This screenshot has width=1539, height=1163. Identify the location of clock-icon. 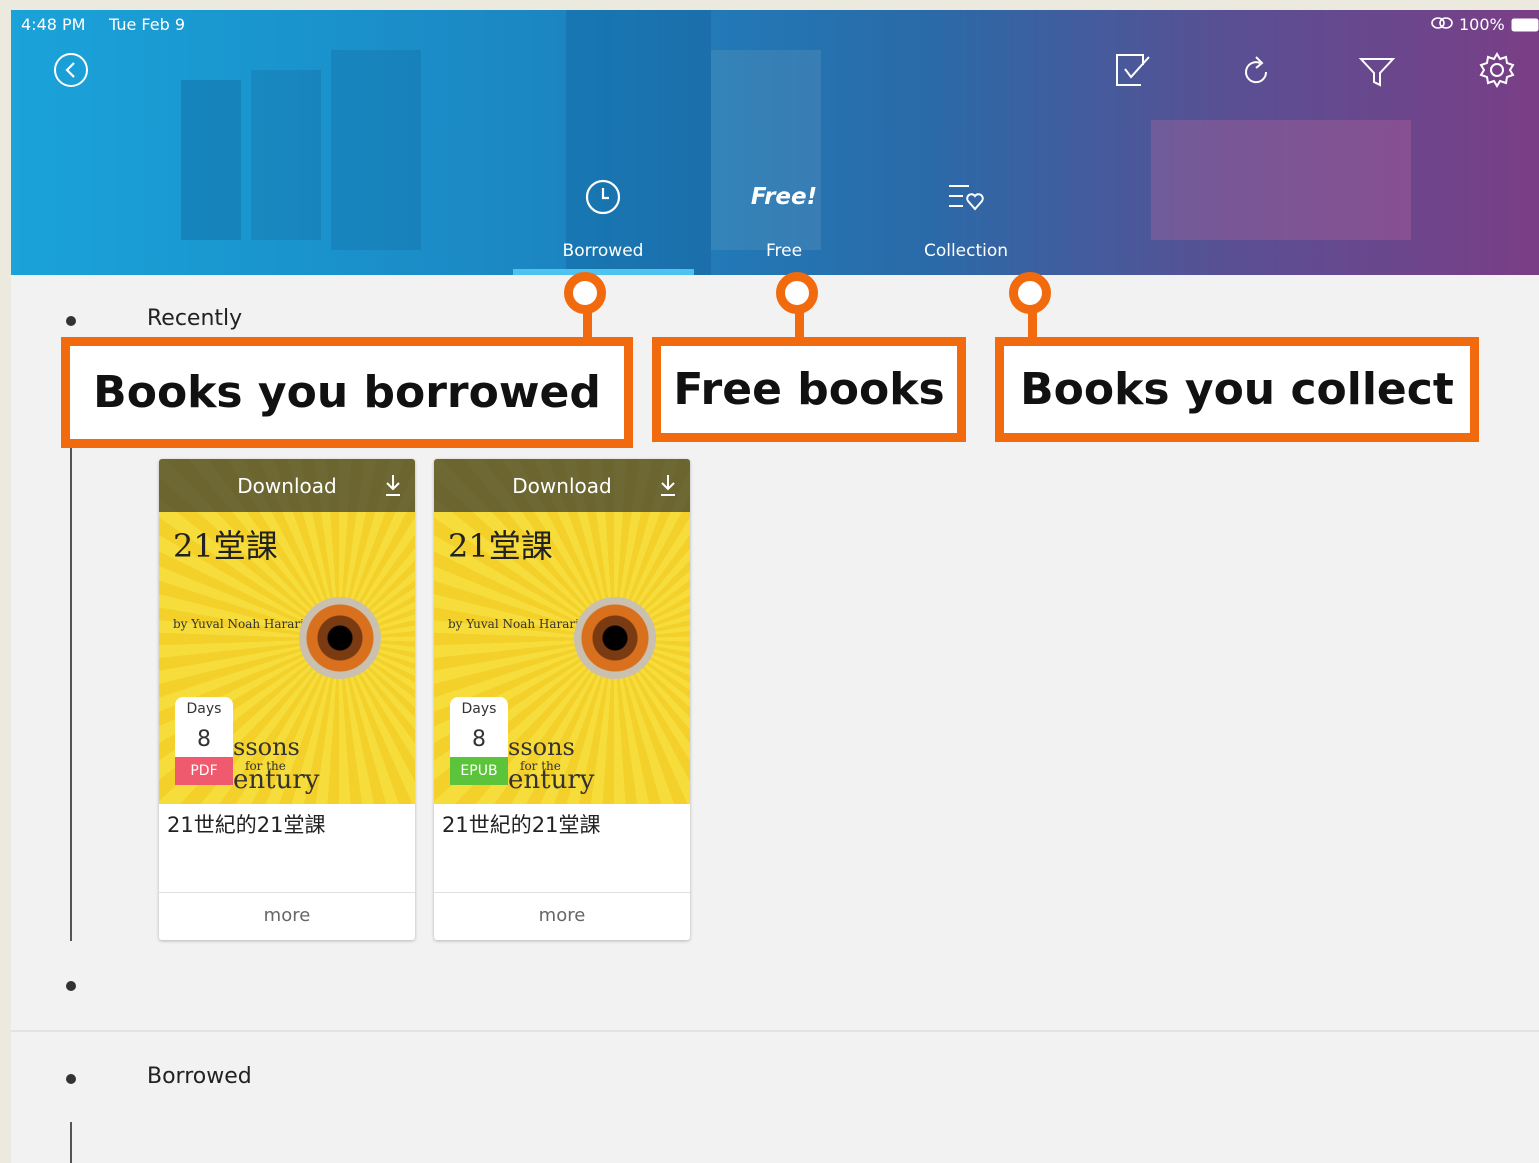
(603, 197).